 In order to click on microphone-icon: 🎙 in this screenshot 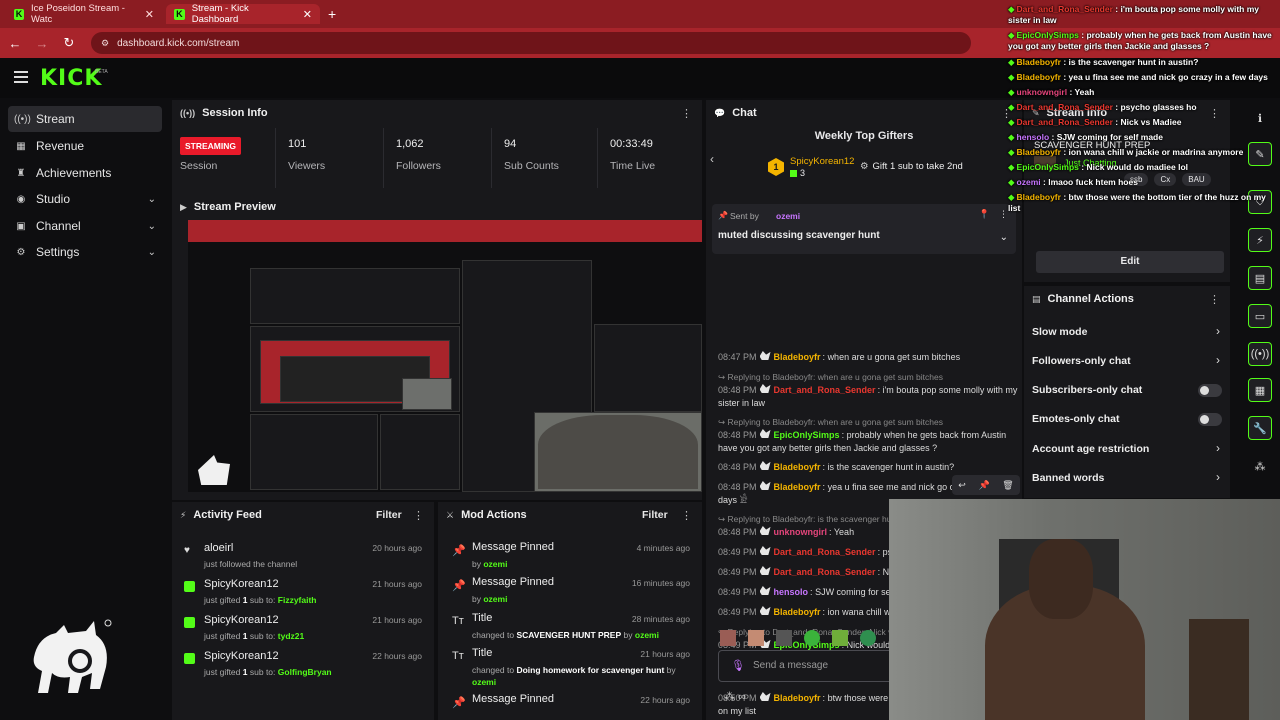, I will do `click(738, 665)`.